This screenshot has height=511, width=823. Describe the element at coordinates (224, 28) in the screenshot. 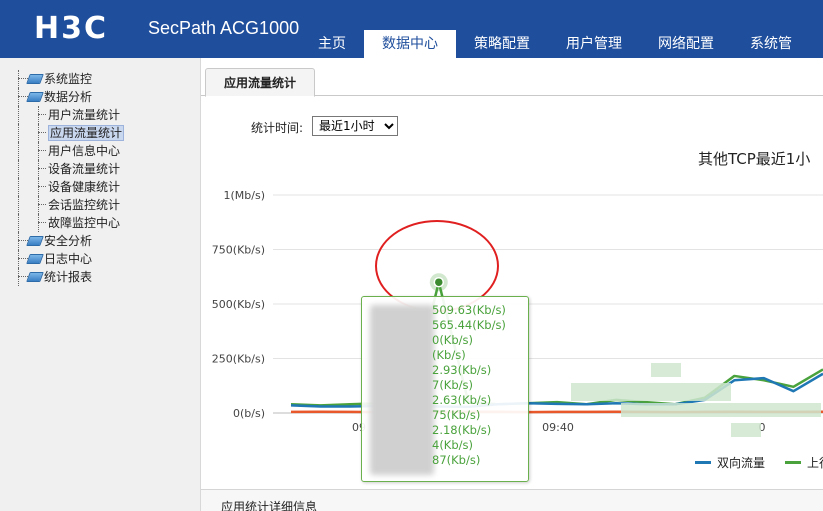

I see `product-name: SecPath ACG1000` at that location.